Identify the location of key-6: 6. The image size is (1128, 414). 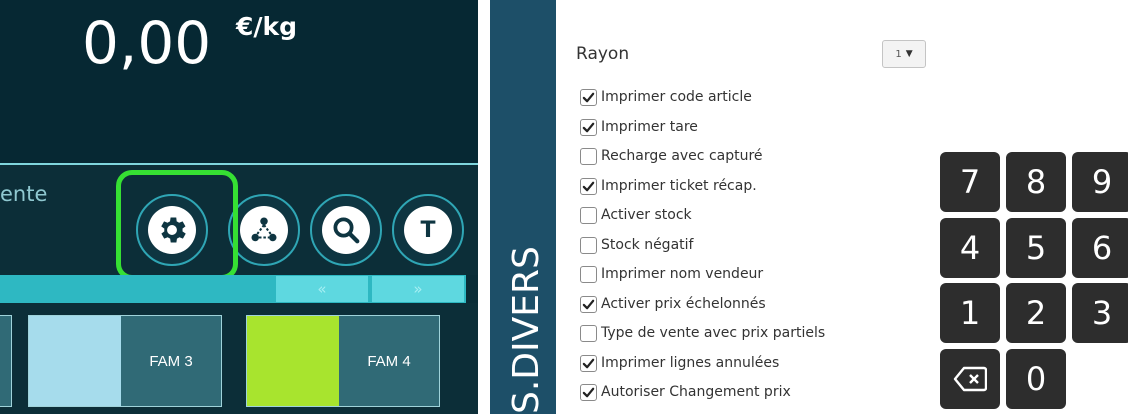
(1100, 248).